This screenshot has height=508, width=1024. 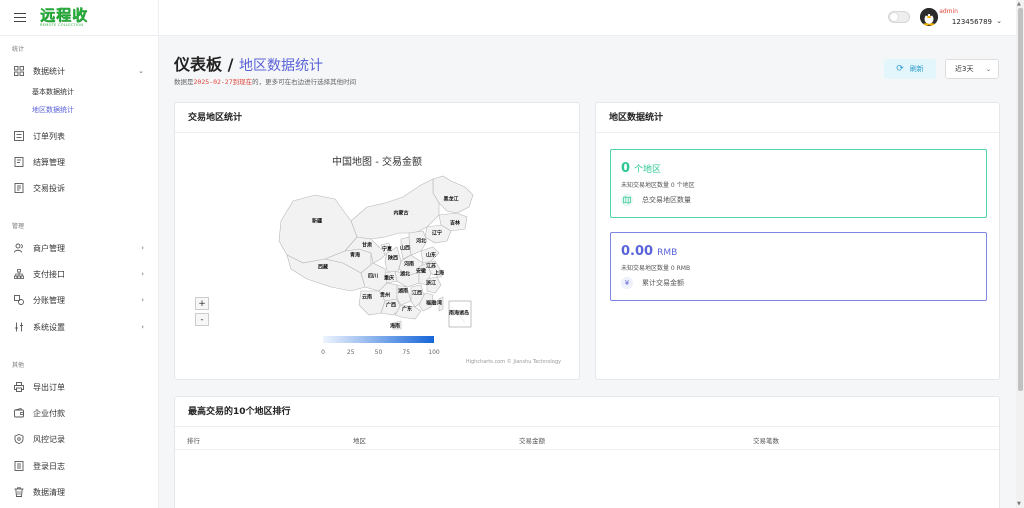 What do you see at coordinates (20, 17) in the screenshot?
I see `menu-toggle-icon` at bounding box center [20, 17].